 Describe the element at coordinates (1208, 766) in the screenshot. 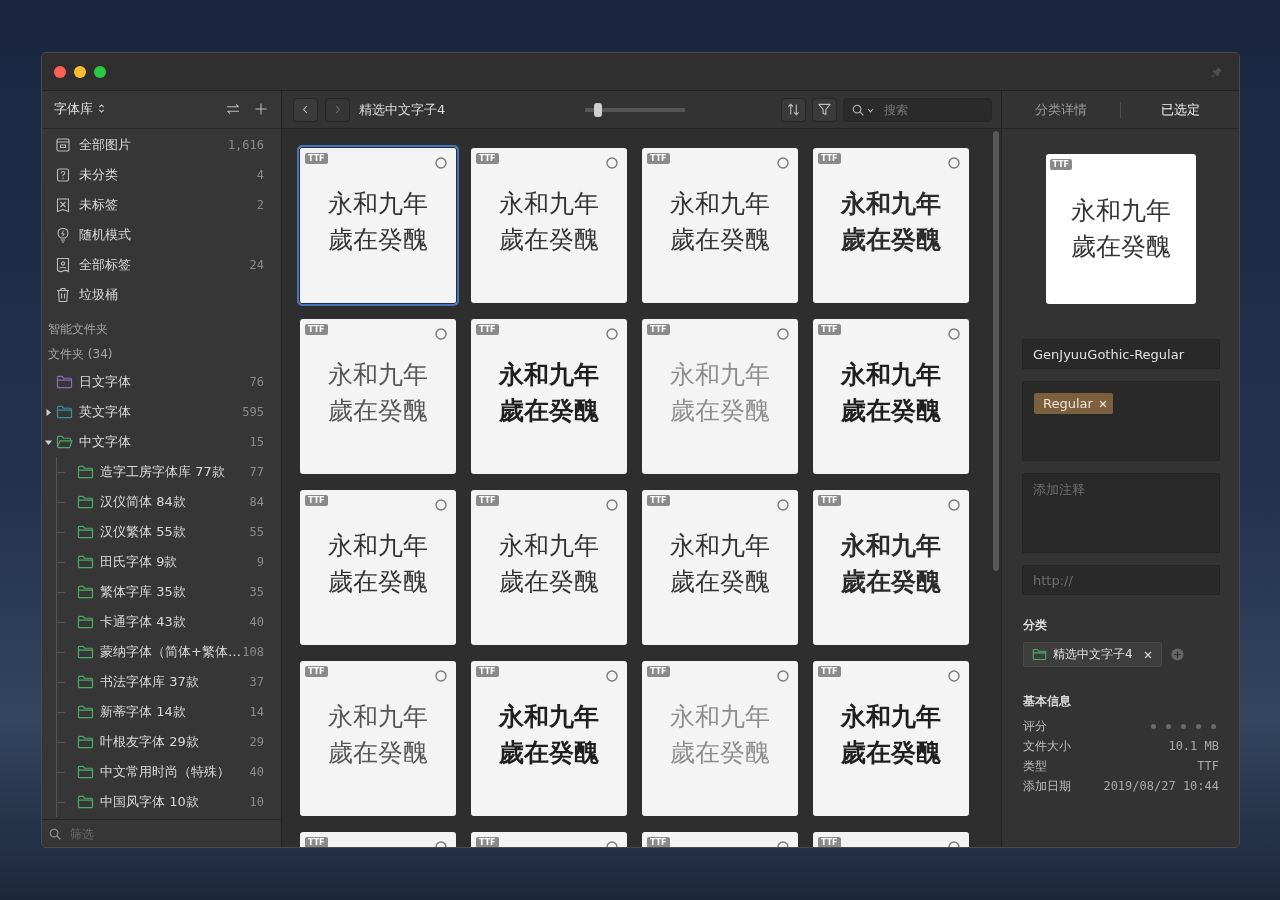

I see `info-value: TTF` at that location.